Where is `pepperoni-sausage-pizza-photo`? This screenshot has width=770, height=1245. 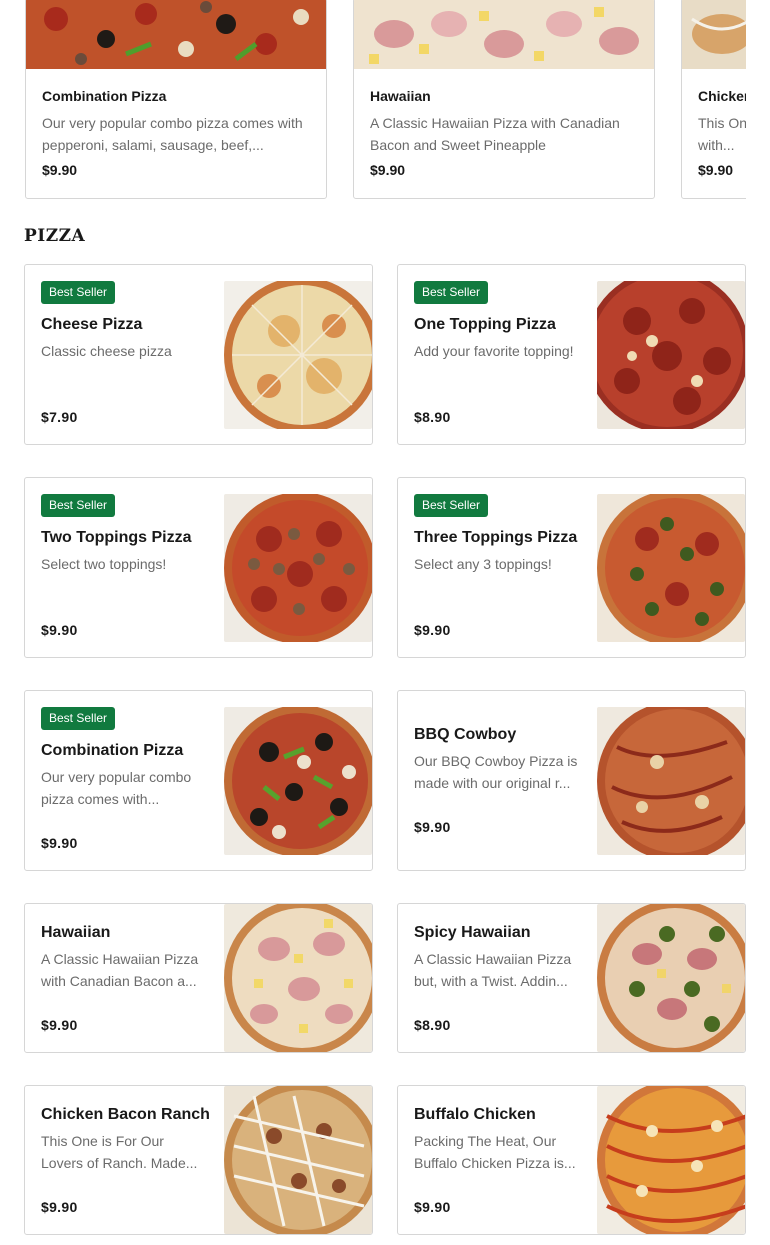
pepperoni-sausage-pizza-photo is located at coordinates (298, 568).